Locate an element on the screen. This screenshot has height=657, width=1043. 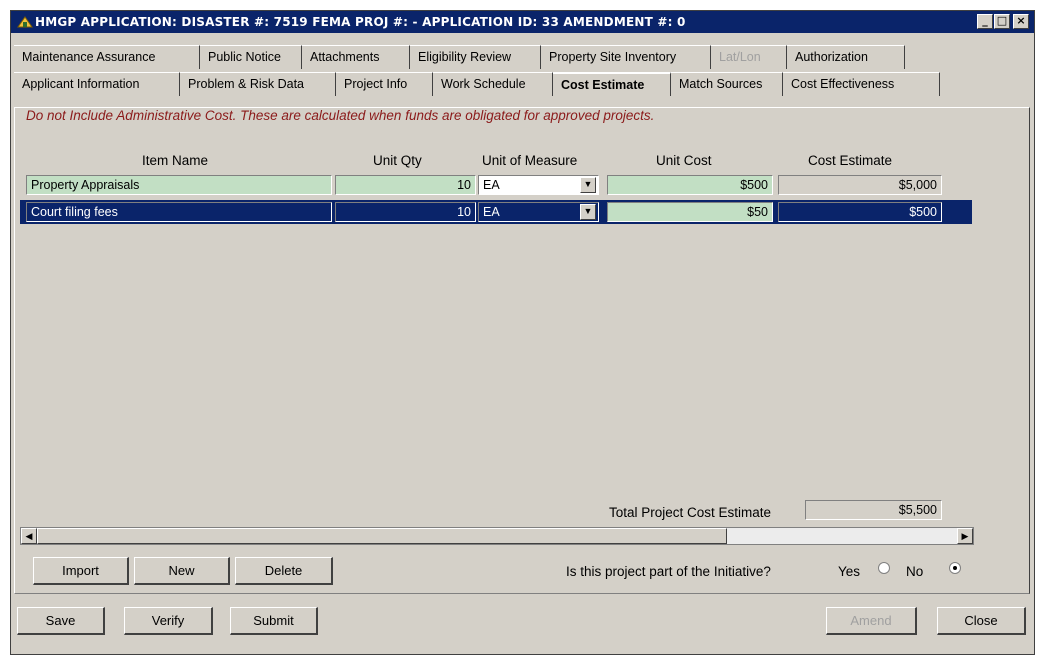
scrollbar-thumb is located at coordinates (382, 536).